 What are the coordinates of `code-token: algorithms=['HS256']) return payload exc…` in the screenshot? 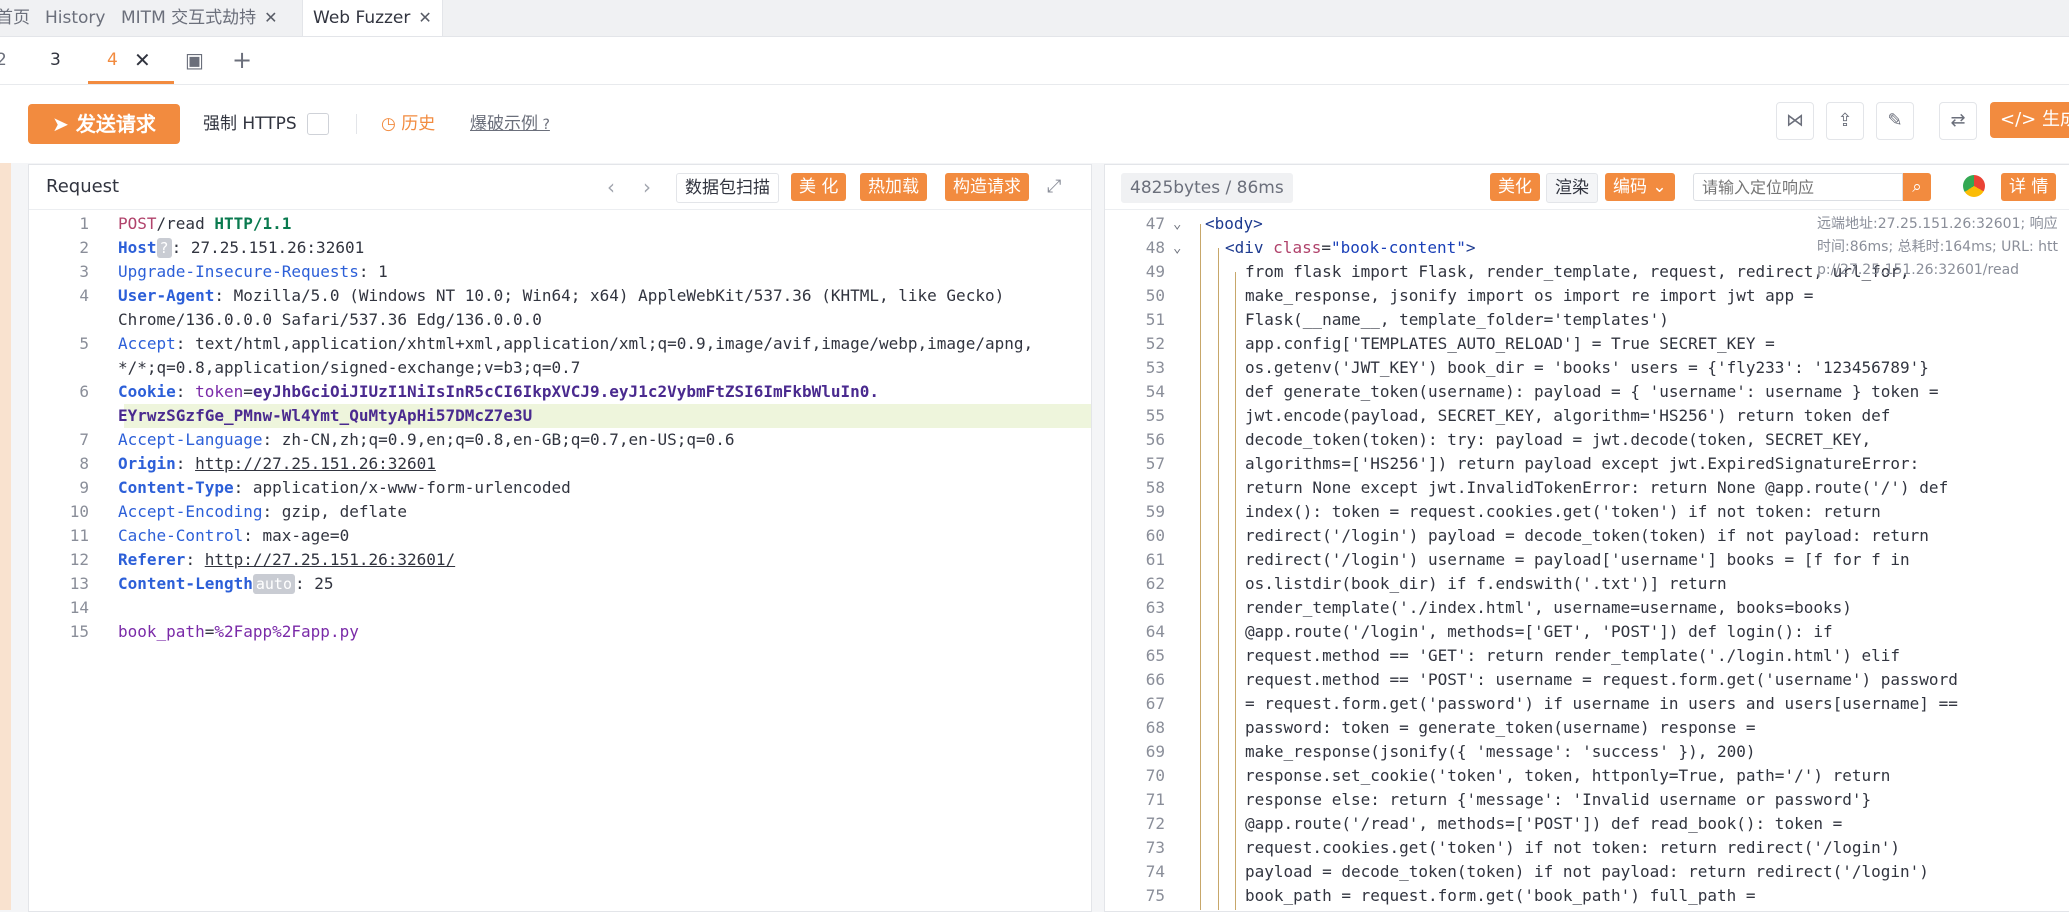 It's located at (1582, 463).